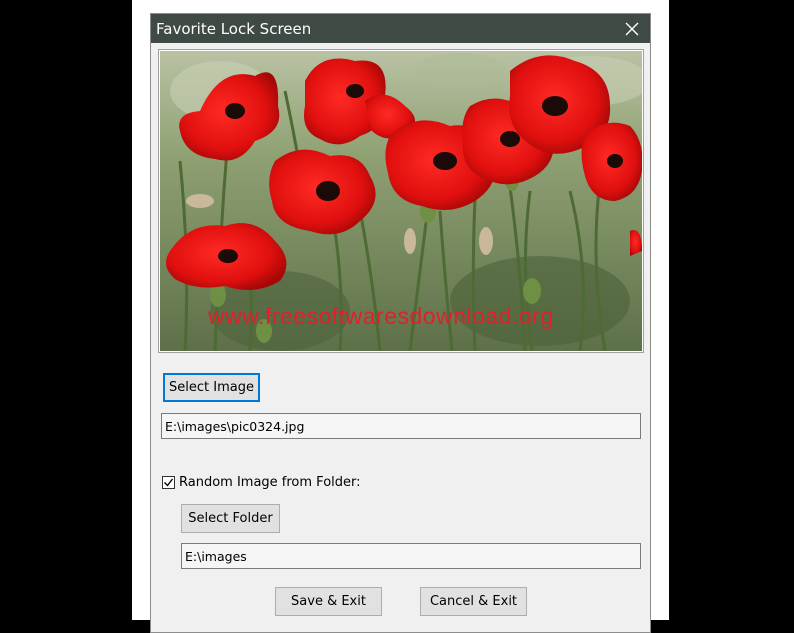 The image size is (794, 633). I want to click on close-icon, so click(632, 28).